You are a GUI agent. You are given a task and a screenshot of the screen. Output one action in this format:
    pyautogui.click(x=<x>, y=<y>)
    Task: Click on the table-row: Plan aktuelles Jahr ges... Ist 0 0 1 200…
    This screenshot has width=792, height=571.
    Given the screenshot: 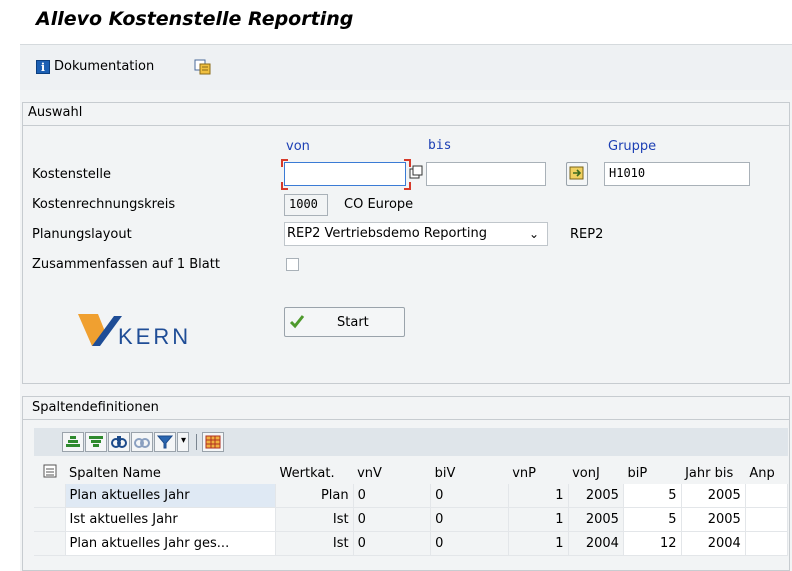 What is the action you would take?
    pyautogui.click(x=411, y=543)
    